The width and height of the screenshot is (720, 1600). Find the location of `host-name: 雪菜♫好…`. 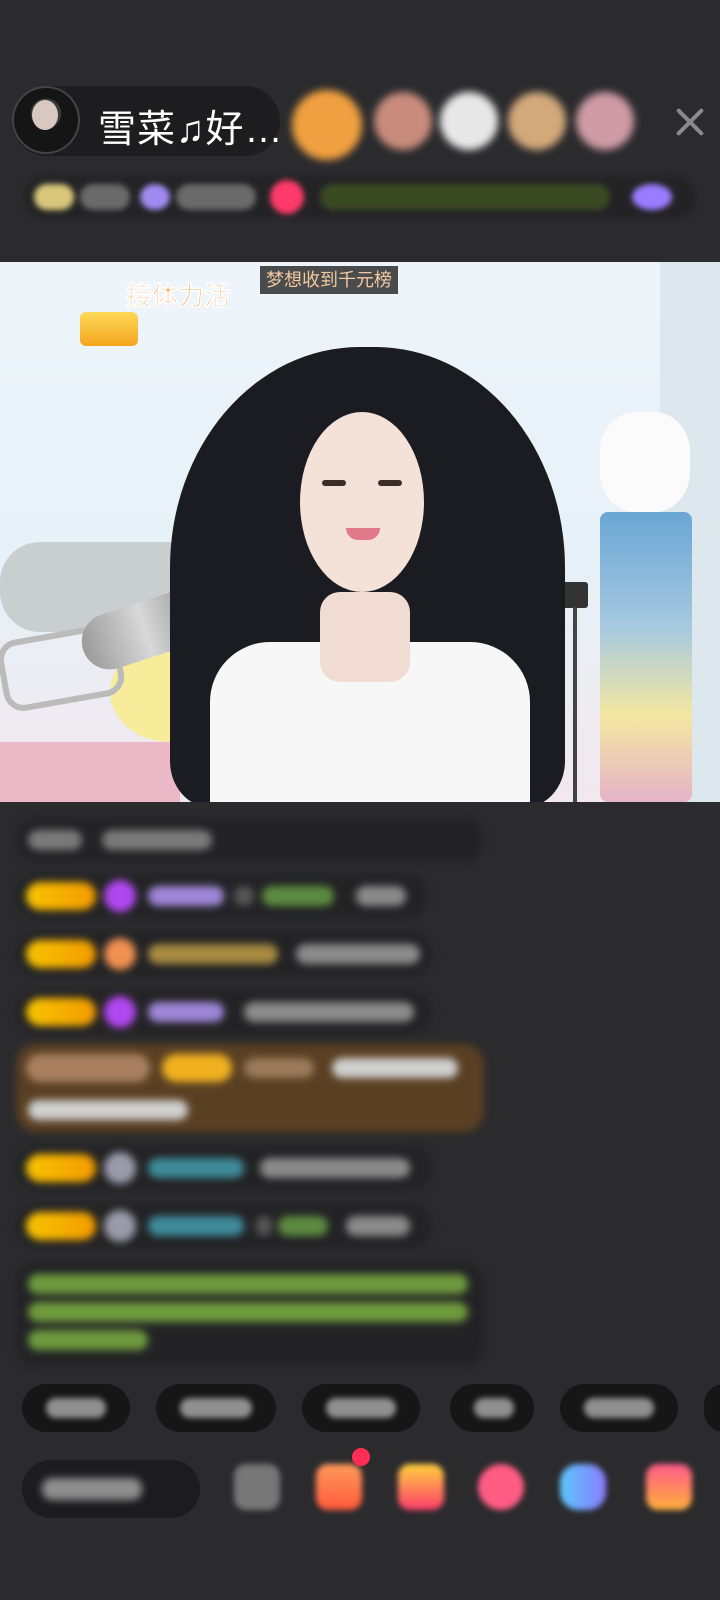

host-name: 雪菜♫好… is located at coordinates (191, 125).